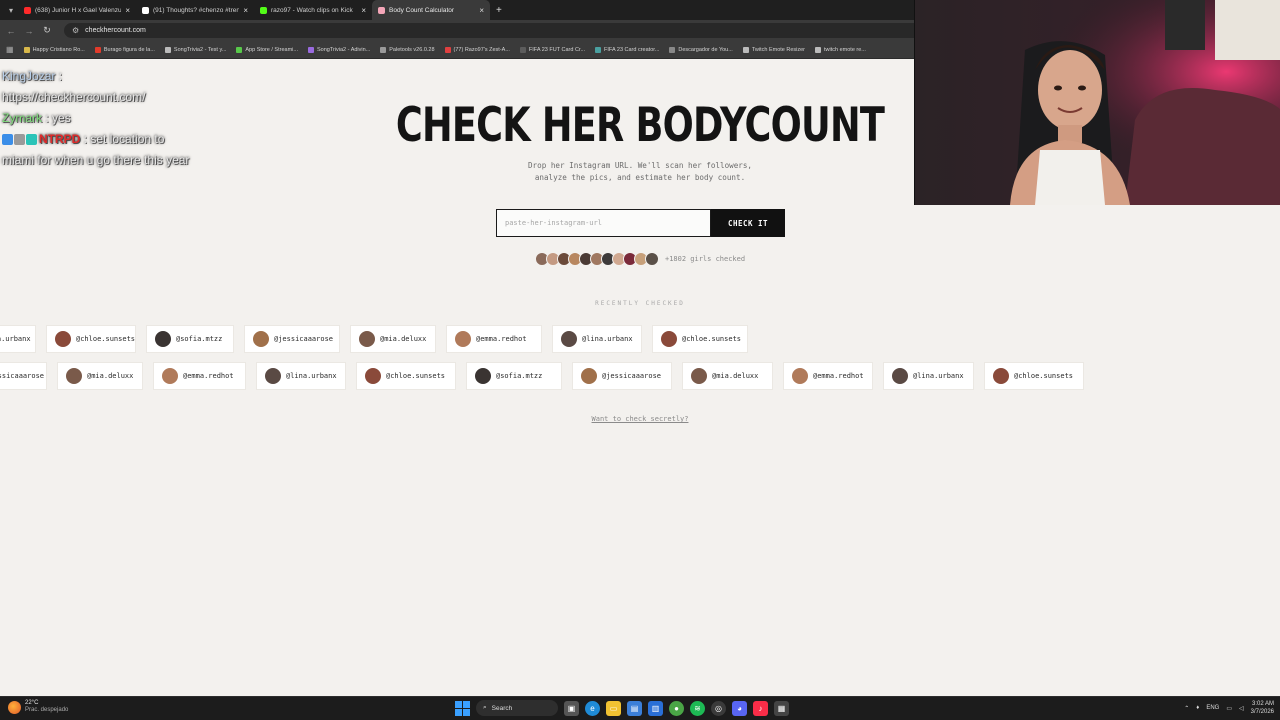  I want to click on recent-handle: @emma.redhot, so click(838, 376).